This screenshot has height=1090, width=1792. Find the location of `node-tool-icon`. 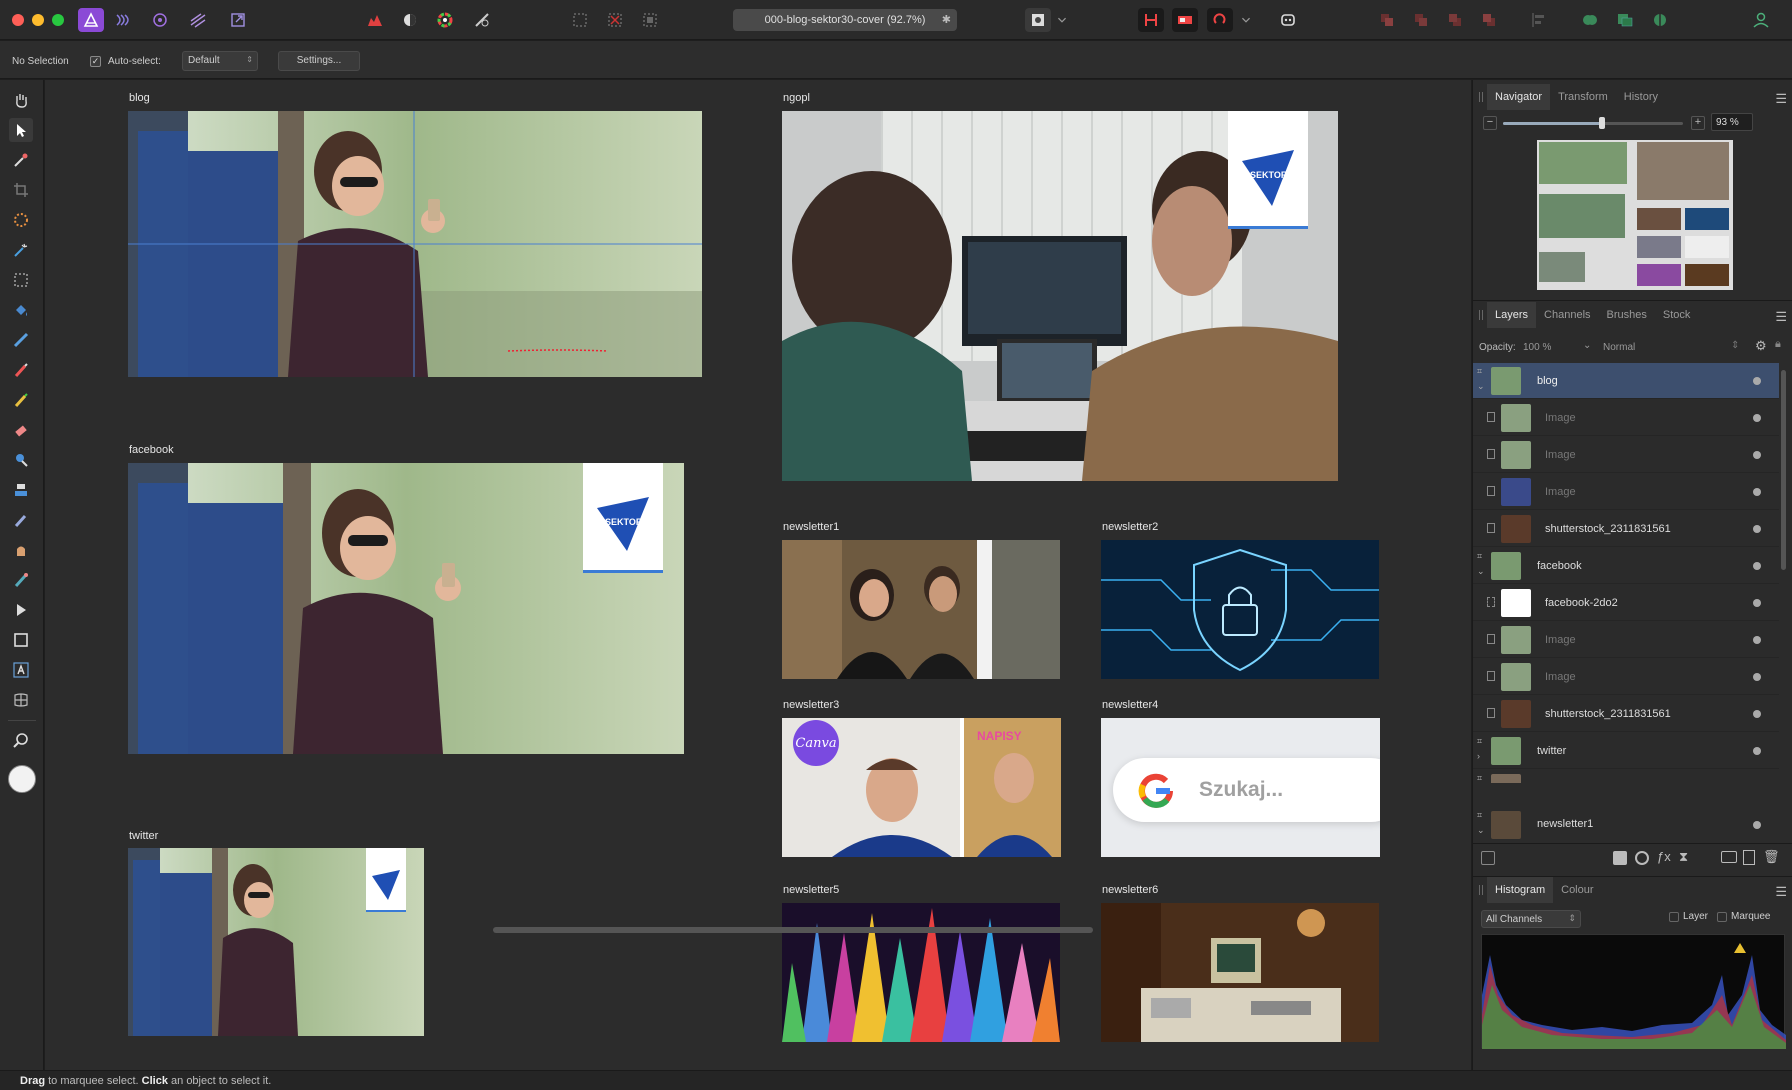

node-tool-icon is located at coordinates (21, 610).